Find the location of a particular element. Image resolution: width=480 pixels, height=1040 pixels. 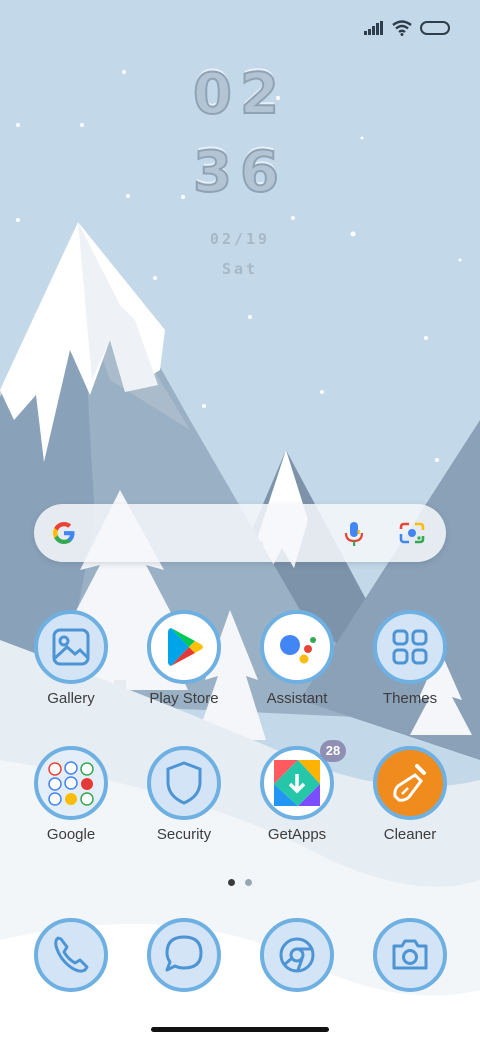

app-label: Gallery is located at coordinates (71, 698).